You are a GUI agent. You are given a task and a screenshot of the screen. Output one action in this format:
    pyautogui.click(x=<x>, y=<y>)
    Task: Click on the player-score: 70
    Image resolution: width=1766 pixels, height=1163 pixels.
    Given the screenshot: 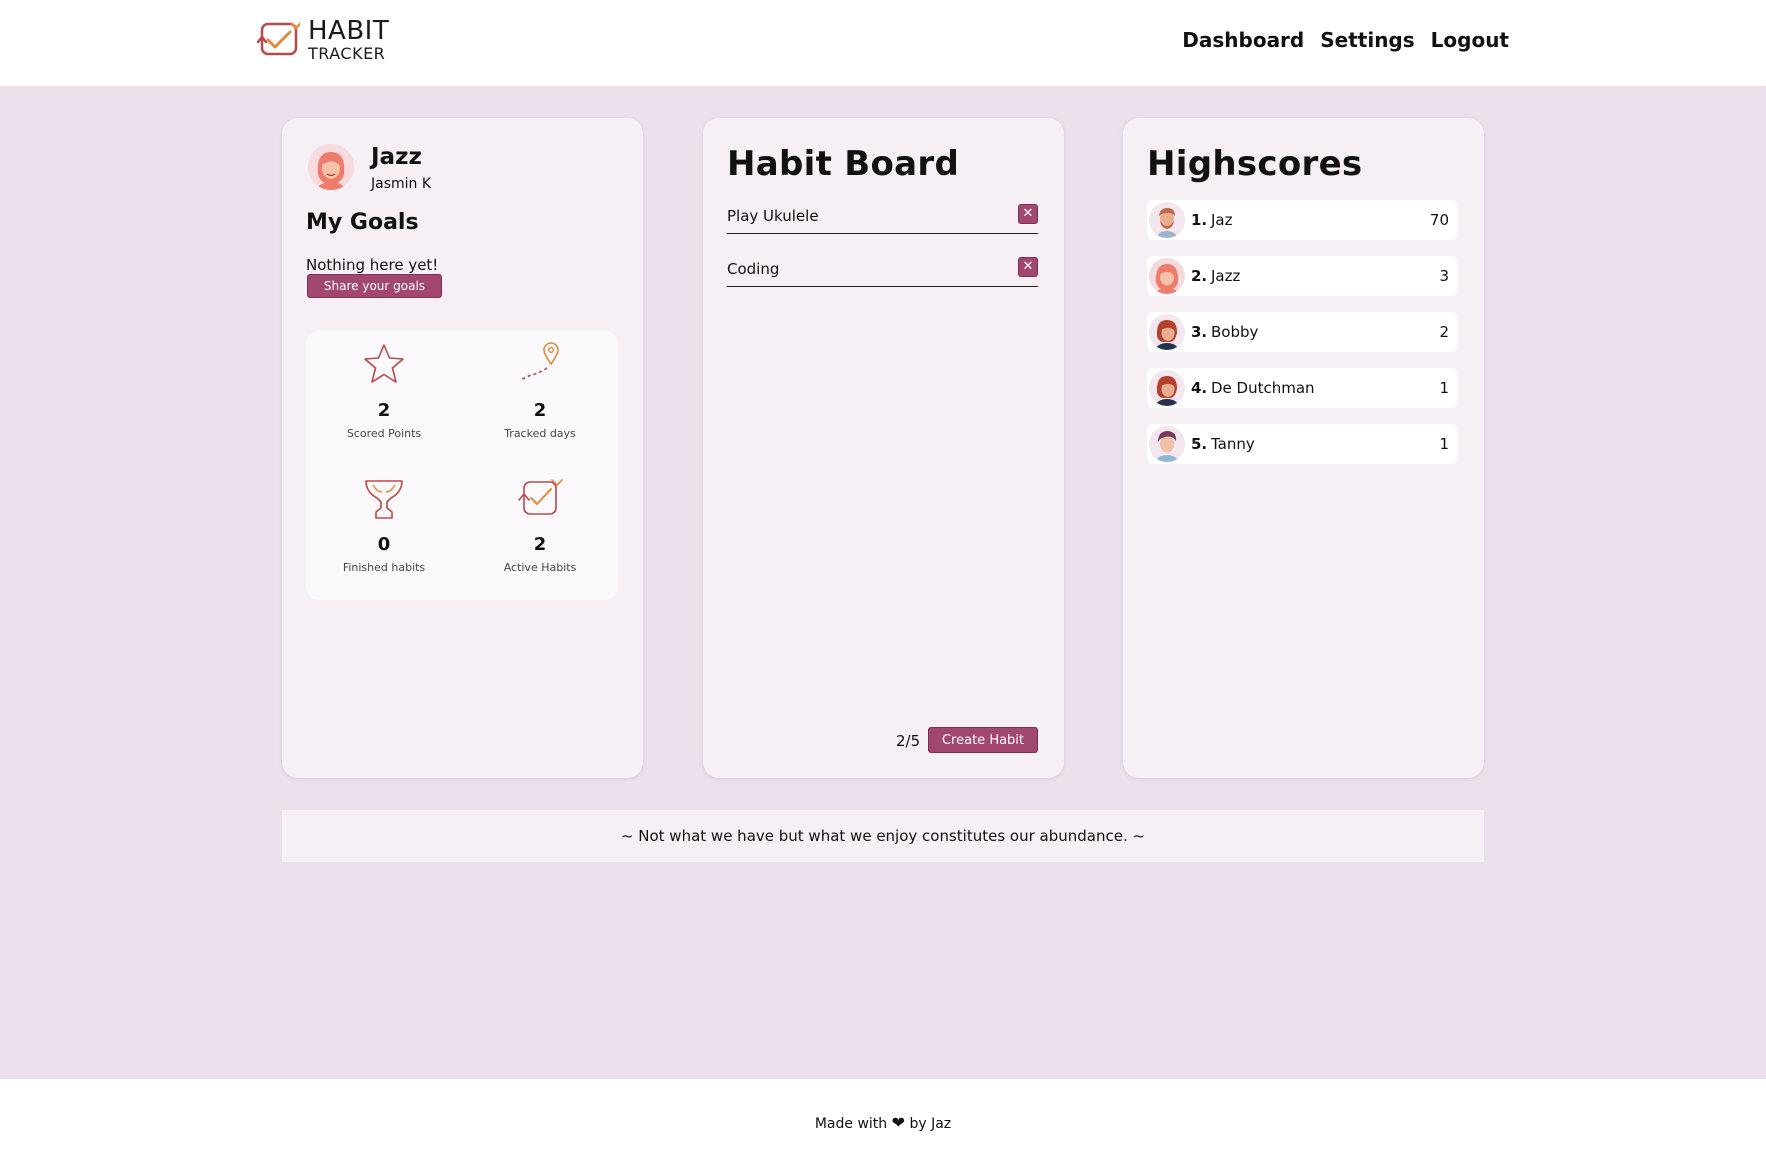 What is the action you would take?
    pyautogui.click(x=1439, y=220)
    